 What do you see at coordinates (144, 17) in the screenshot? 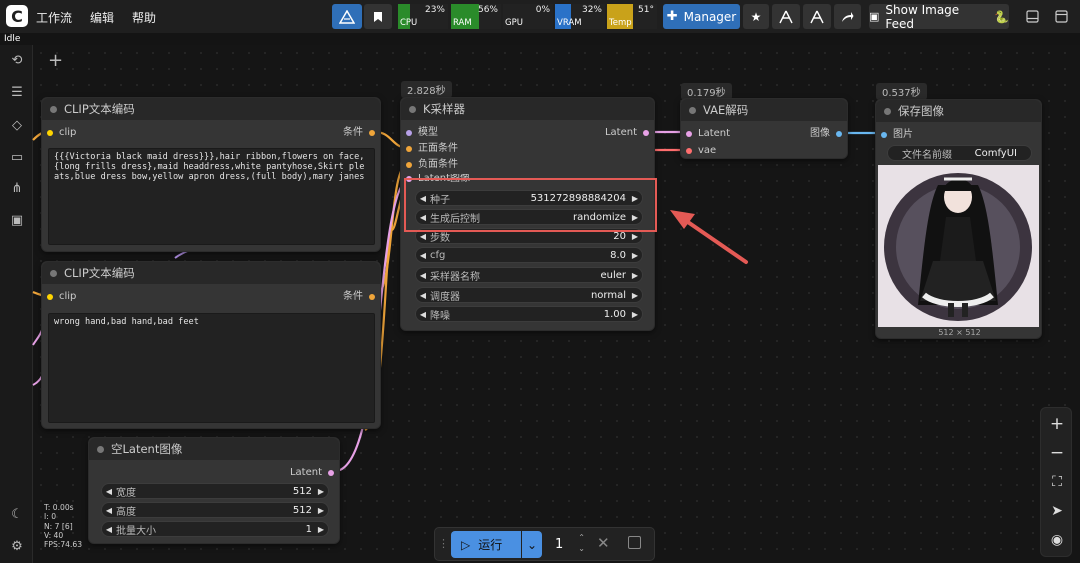
I see `menu-help: 帮助` at bounding box center [144, 17].